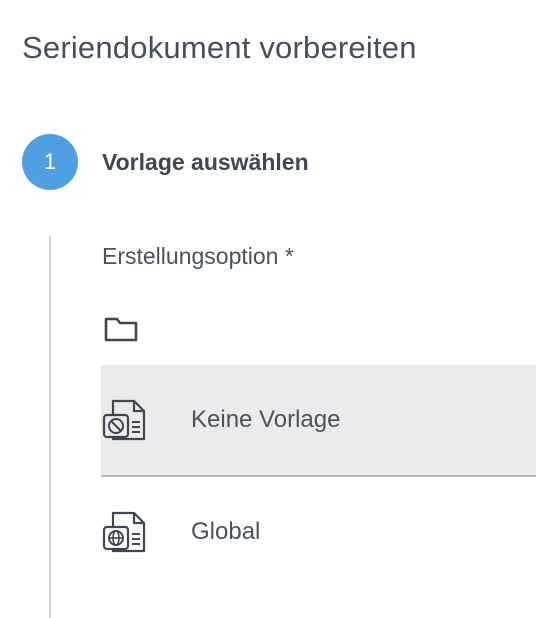 The image size is (536, 618). Describe the element at coordinates (121, 329) in the screenshot. I see `folder-icon` at that location.